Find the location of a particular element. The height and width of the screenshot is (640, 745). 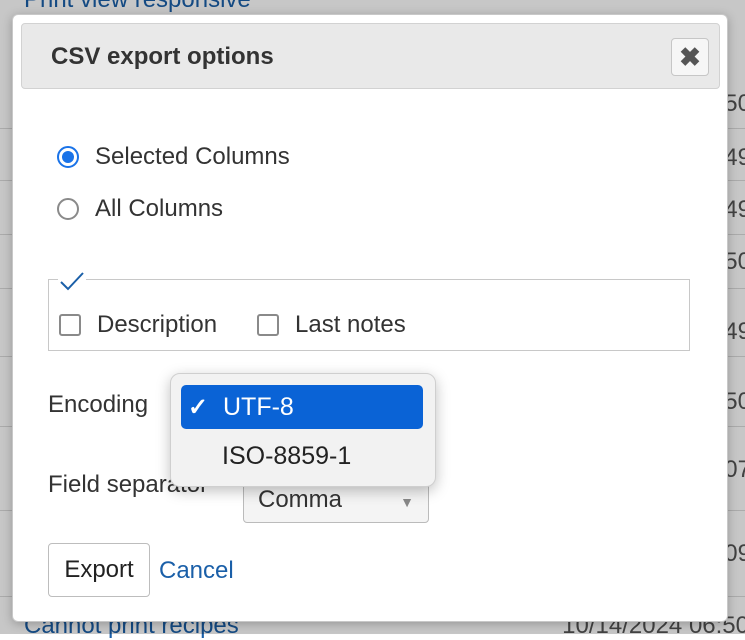

radio-all-columns: All Columns is located at coordinates (140, 209).